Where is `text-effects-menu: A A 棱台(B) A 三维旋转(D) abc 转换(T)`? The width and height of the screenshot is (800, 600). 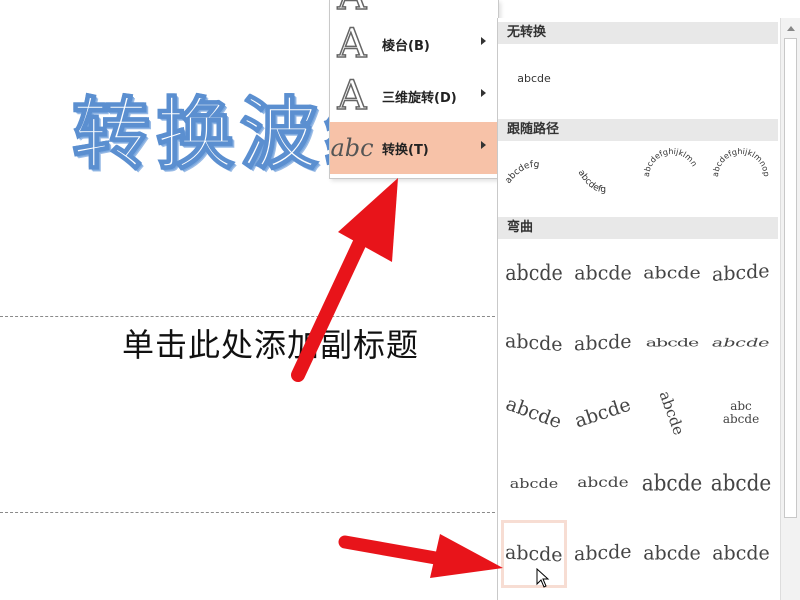 text-effects-menu: A A 棱台(B) A 三维旋转(D) abc 转换(T) is located at coordinates (414, 89).